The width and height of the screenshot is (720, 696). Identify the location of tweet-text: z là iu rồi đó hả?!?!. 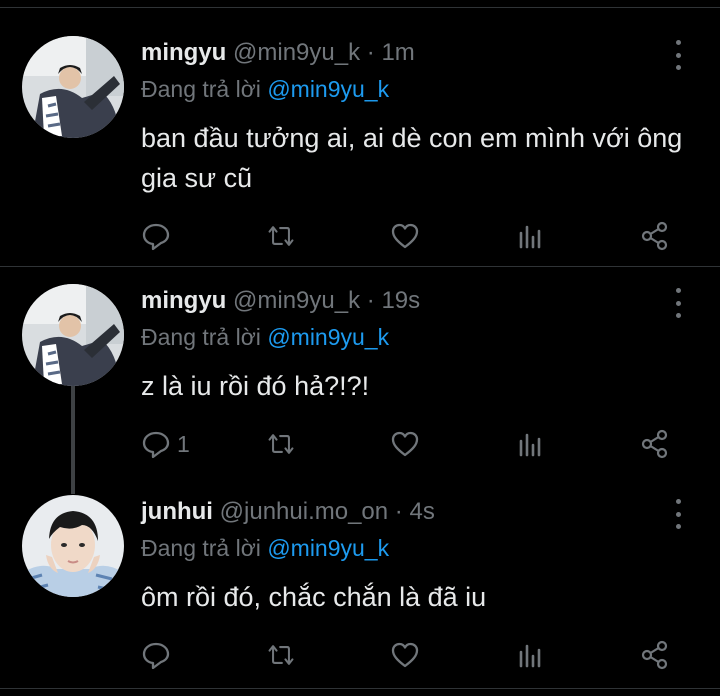
(255, 386).